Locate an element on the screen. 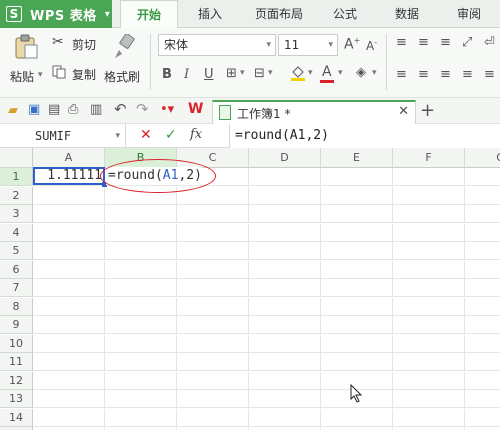 Image resolution: width=500 pixels, height=430 pixels. cell-f11 is located at coordinates (429, 362).